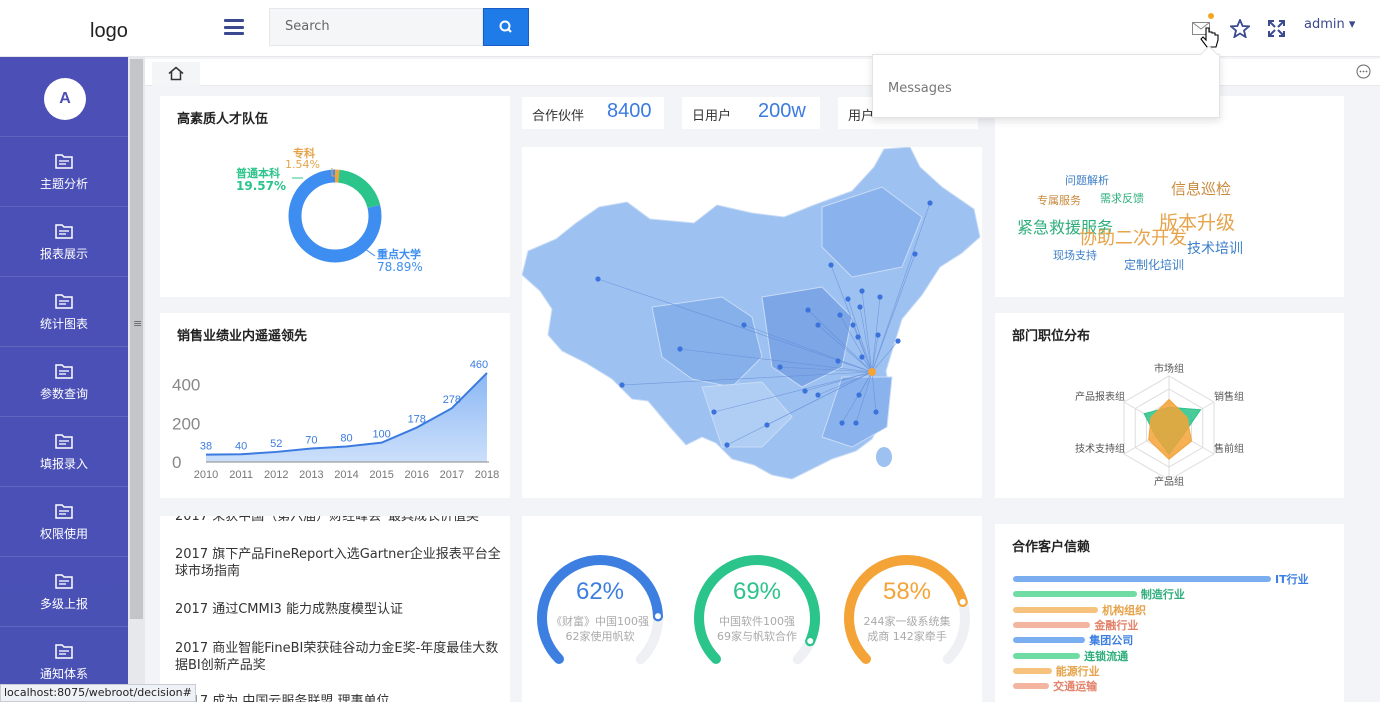 The image size is (1380, 702). Describe the element at coordinates (136, 339) in the screenshot. I see `scrollbar-thumb` at that location.